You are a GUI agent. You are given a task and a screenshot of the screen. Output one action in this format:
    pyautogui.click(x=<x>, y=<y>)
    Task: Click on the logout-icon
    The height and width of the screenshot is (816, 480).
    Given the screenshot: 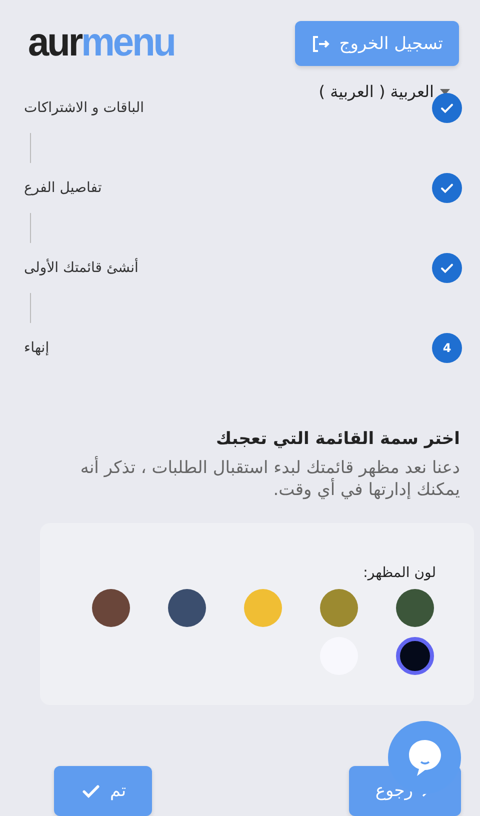 What is the action you would take?
    pyautogui.click(x=321, y=44)
    